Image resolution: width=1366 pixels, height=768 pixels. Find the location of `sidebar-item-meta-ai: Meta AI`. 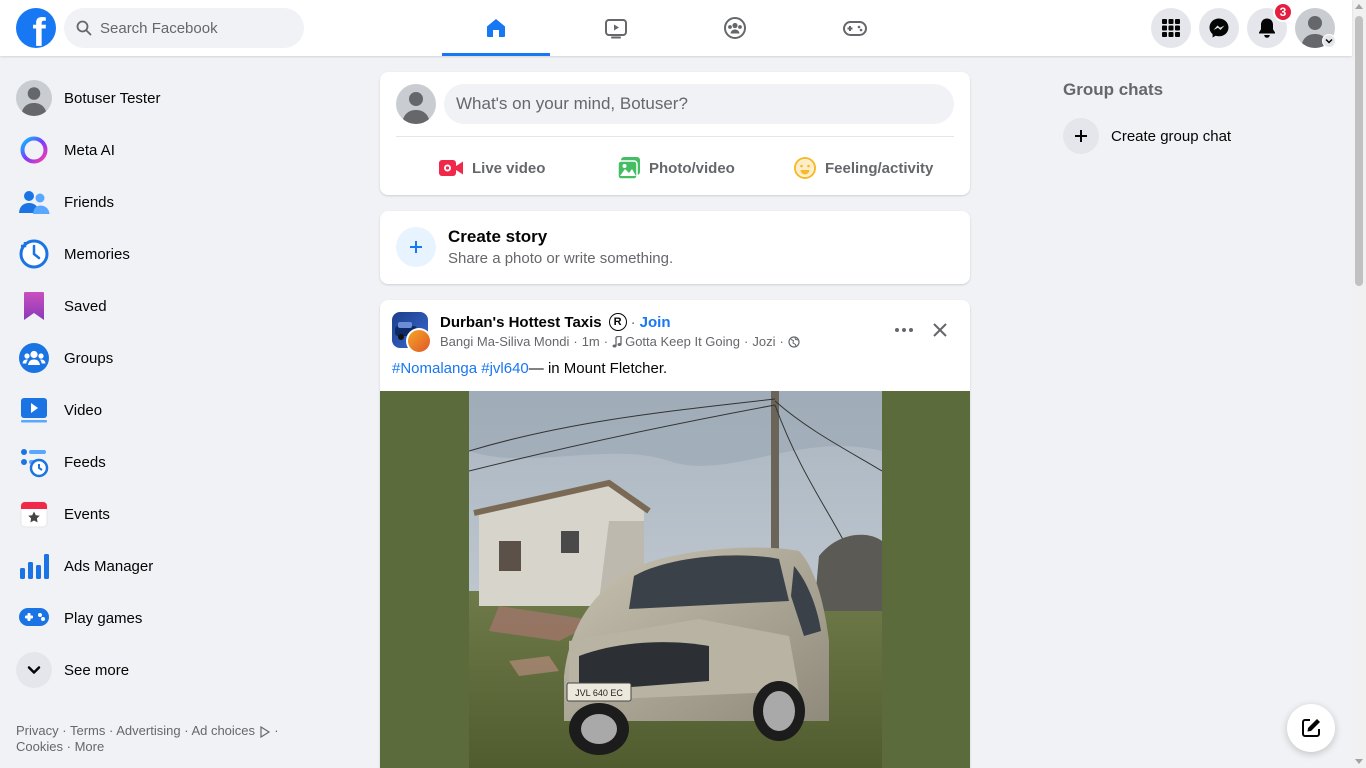

sidebar-item-meta-ai: Meta AI is located at coordinates (180, 150).